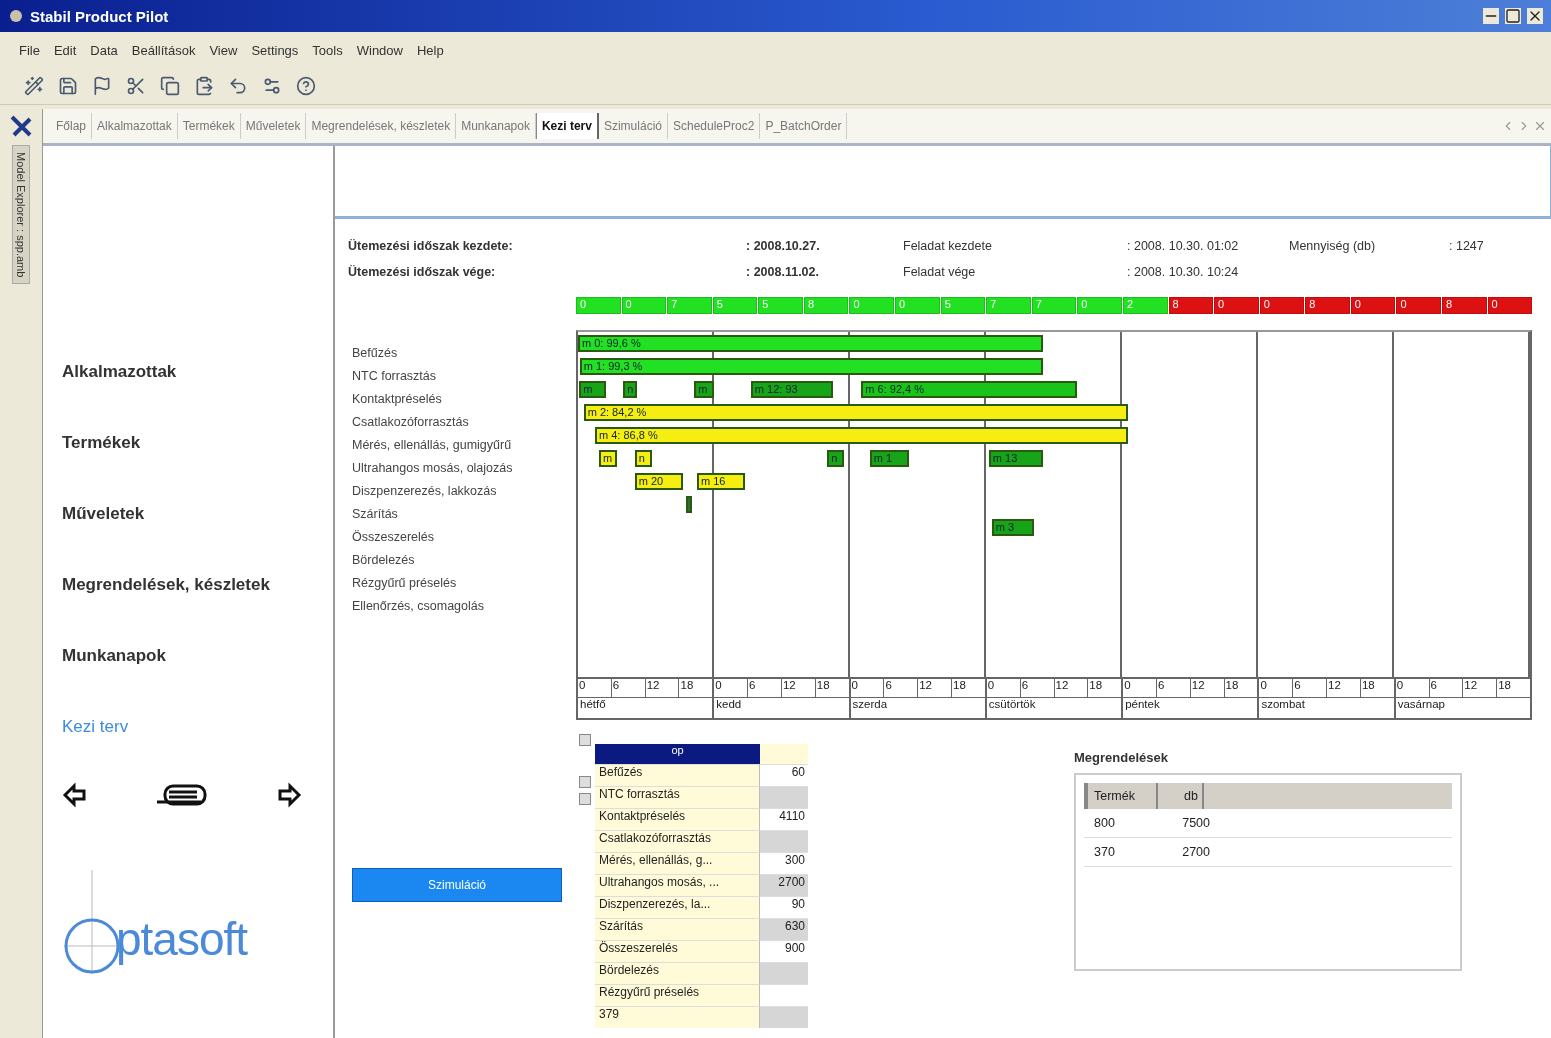  What do you see at coordinates (197, 610) in the screenshot?
I see `nav-link: Megrendelések, készletek` at bounding box center [197, 610].